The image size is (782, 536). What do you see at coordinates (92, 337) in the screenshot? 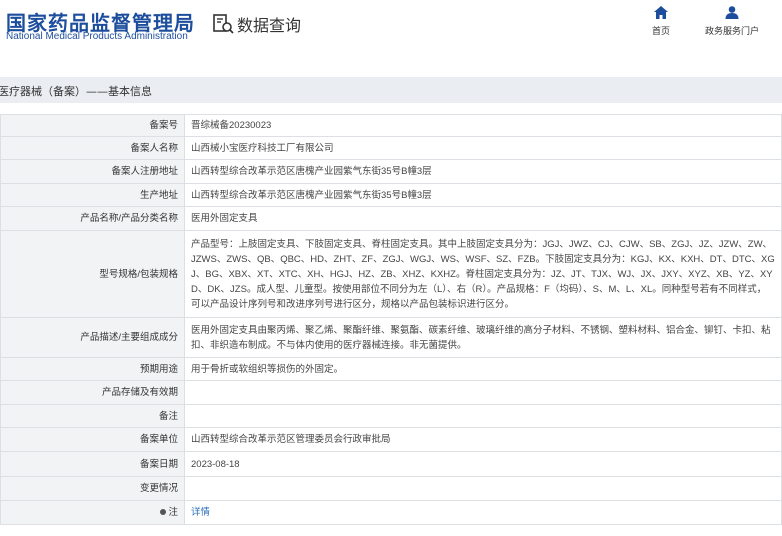
I see `row-label: 产品描述/主要组成成分` at bounding box center [92, 337].